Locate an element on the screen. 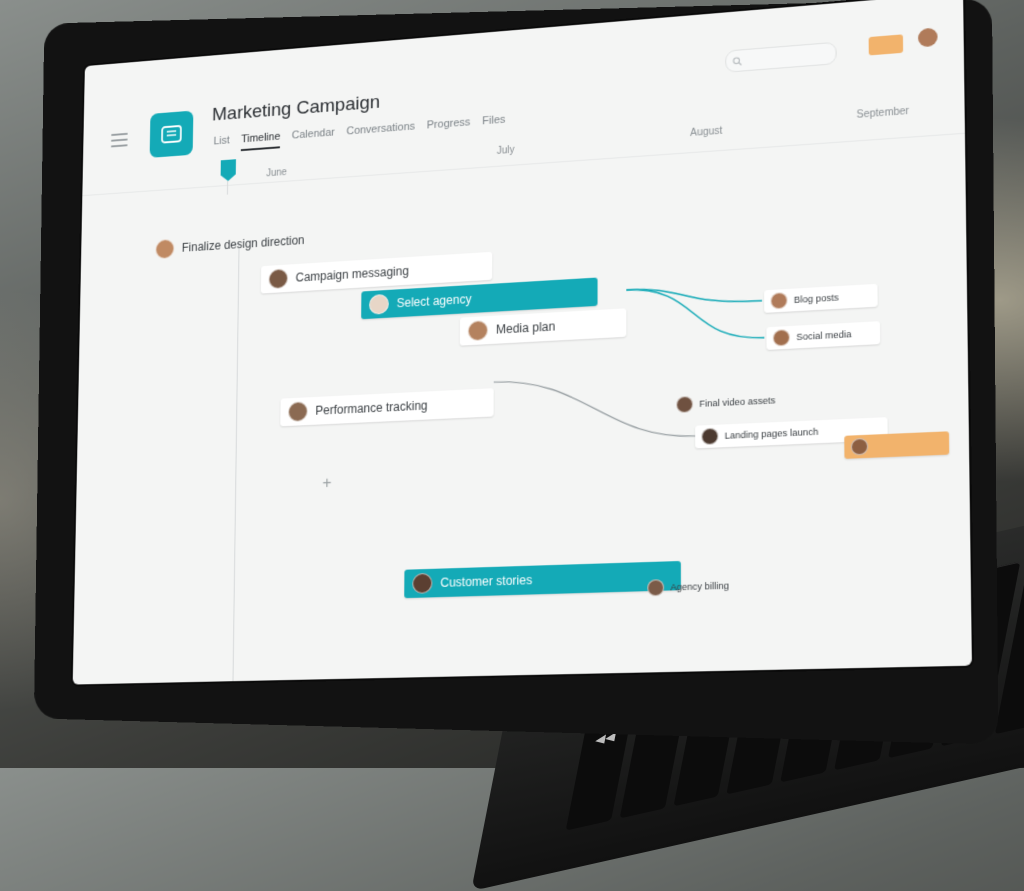 This screenshot has width=1024, height=891. task-label: Campaign messaging is located at coordinates (352, 274).